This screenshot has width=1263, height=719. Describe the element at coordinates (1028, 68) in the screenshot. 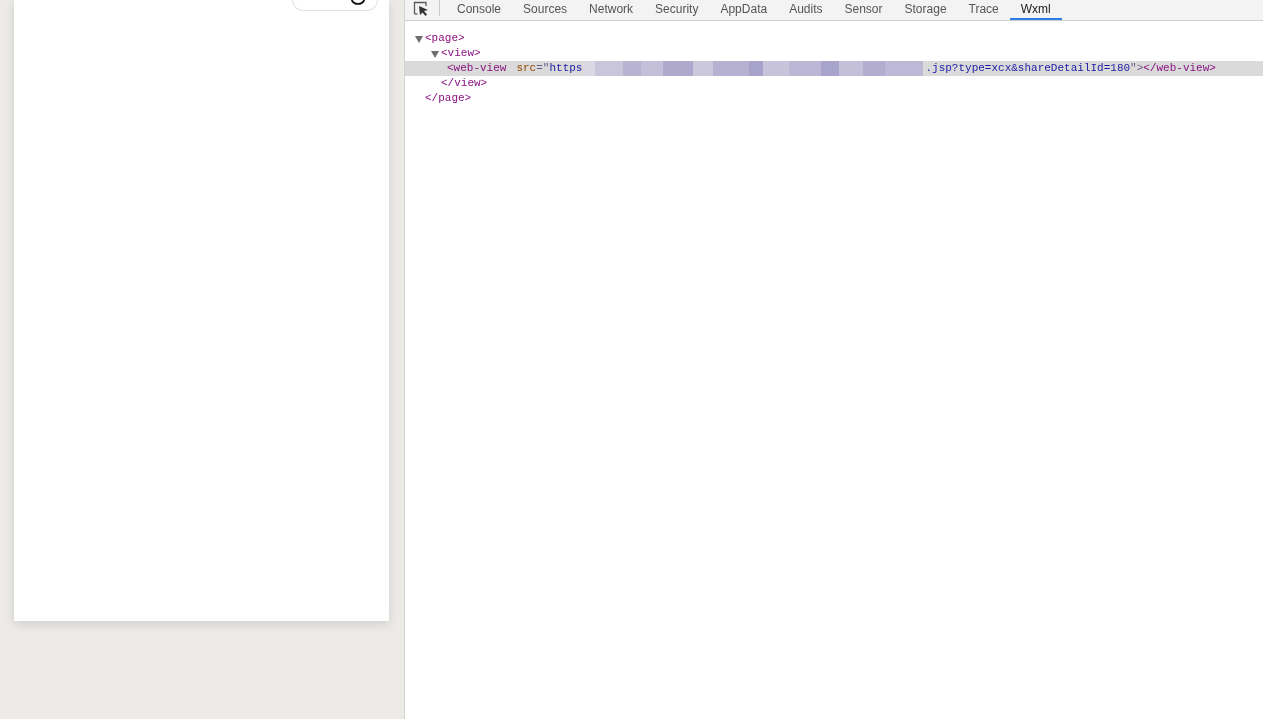

I see `attribute-value: .jsp?type=xcx&shareDetailId=180` at that location.